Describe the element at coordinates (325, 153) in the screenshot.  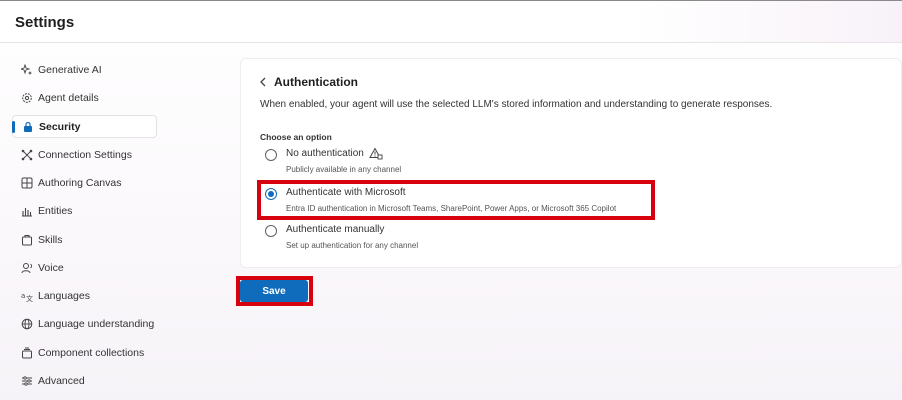
I see `option-title: No authentication` at that location.